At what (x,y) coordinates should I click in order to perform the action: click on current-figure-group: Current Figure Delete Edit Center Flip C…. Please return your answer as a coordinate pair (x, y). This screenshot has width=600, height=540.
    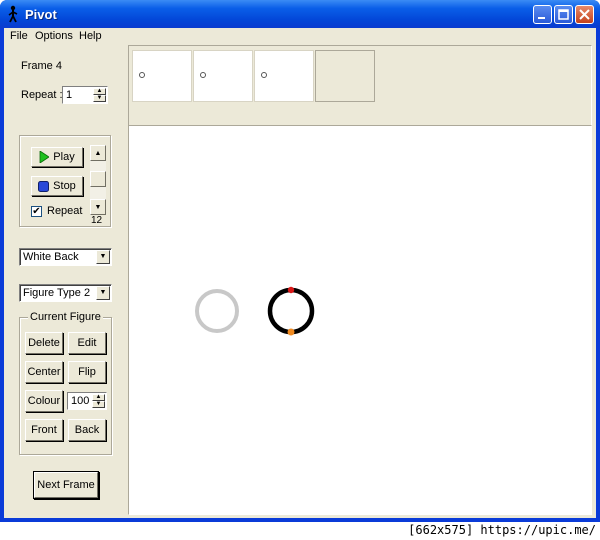
    Looking at the image, I should click on (65, 383).